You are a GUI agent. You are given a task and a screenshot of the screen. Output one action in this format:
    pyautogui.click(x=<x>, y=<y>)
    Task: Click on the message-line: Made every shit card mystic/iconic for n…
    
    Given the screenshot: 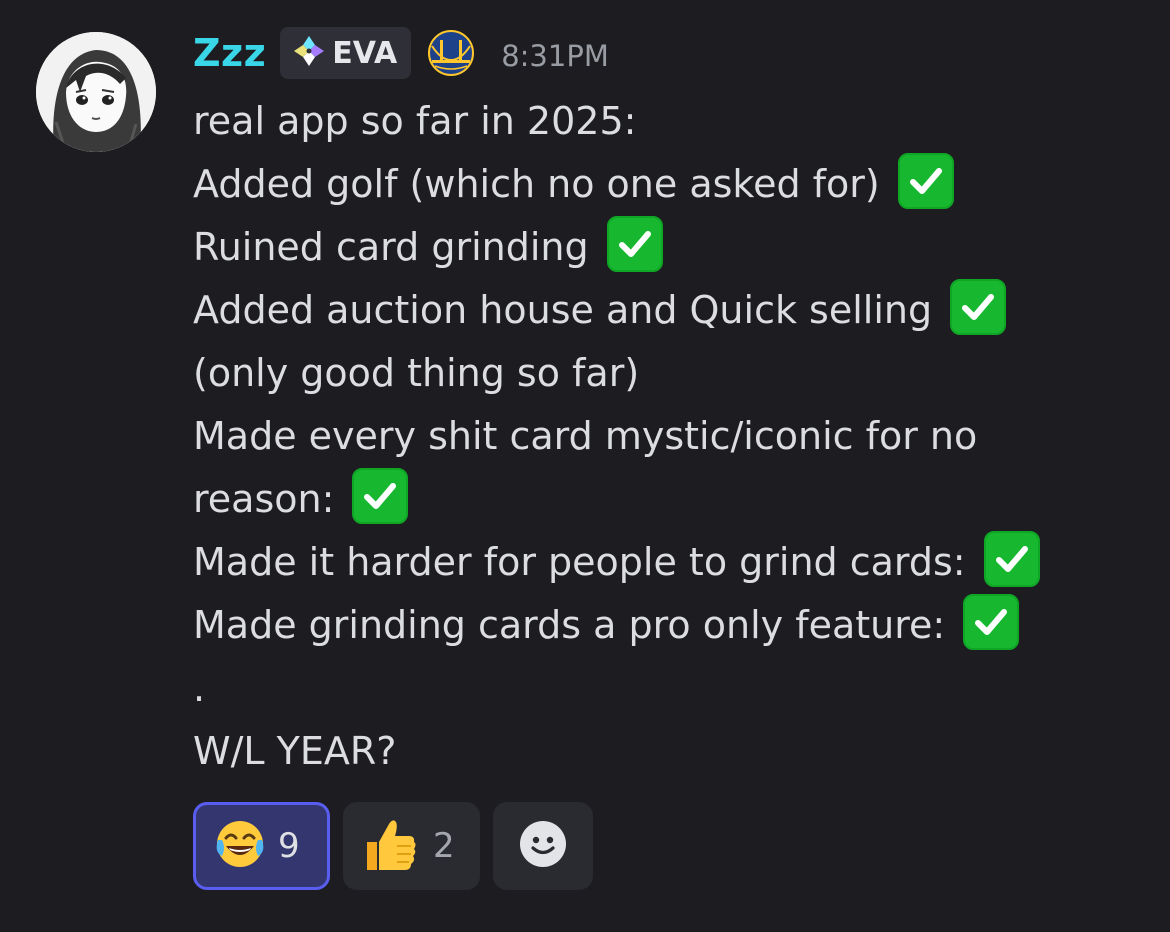 What is the action you would take?
    pyautogui.click(x=585, y=436)
    